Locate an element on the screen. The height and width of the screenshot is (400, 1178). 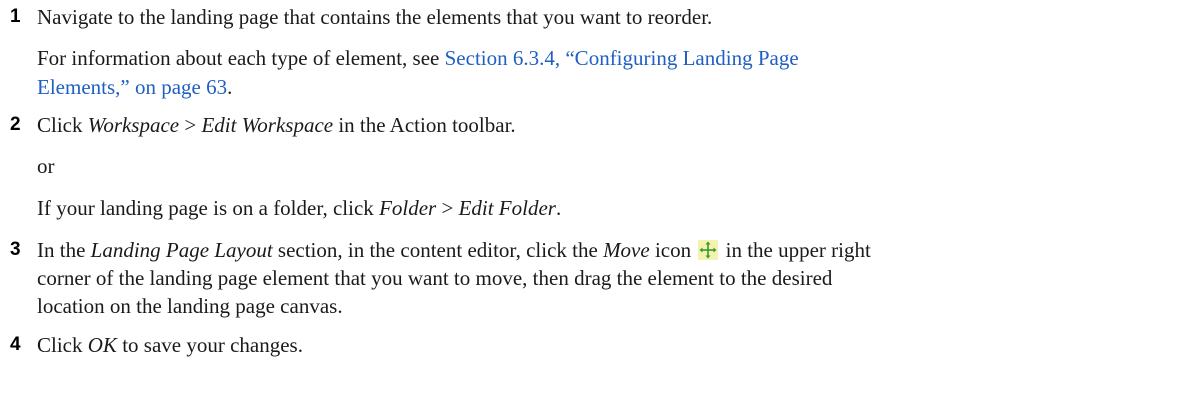
info-suffix: . is located at coordinates (230, 87).